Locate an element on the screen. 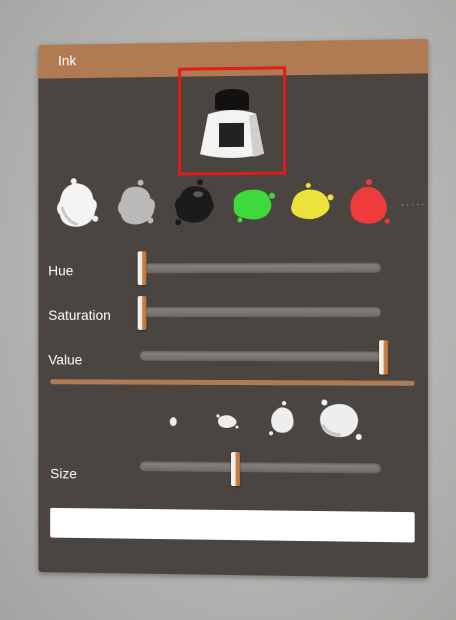 Image resolution: width=456 pixels, height=620 pixels. saturation-slider is located at coordinates (261, 312).